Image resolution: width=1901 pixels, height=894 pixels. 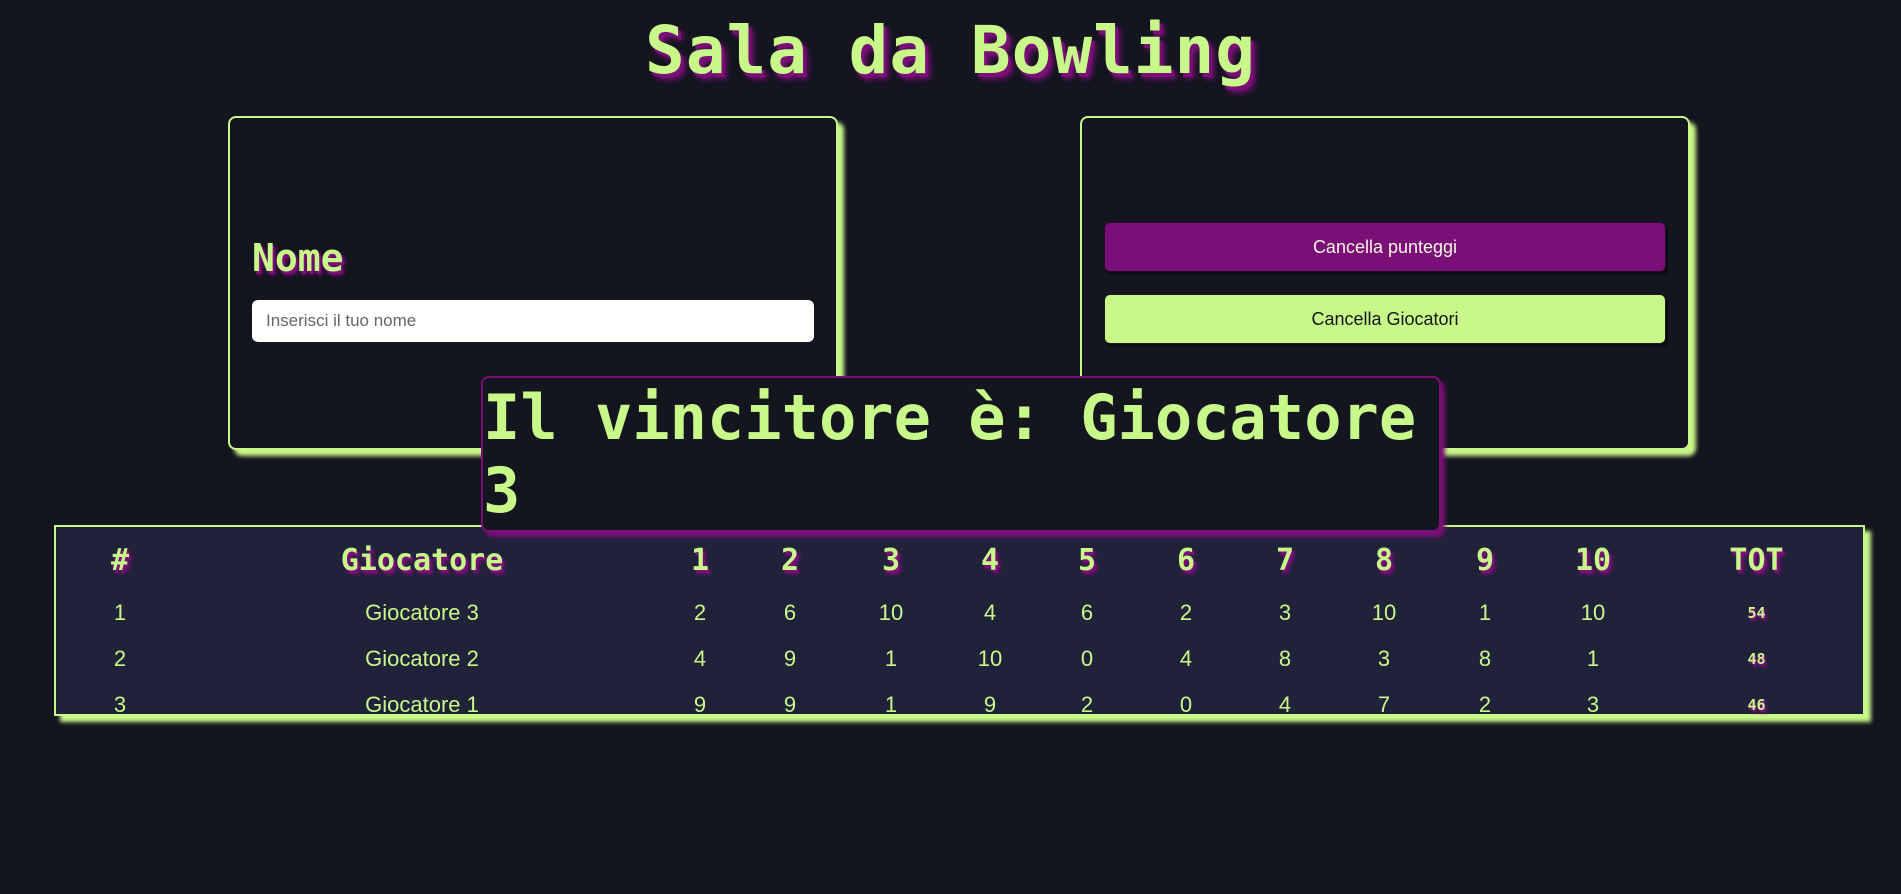 I want to click on header-frame-5: 5, so click(x=1087, y=560).